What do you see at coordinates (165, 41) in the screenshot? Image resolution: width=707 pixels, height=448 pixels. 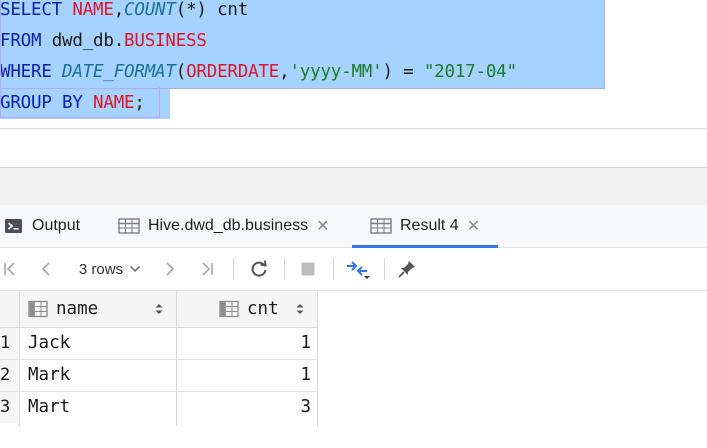 I see `code-token: BUSINESS` at bounding box center [165, 41].